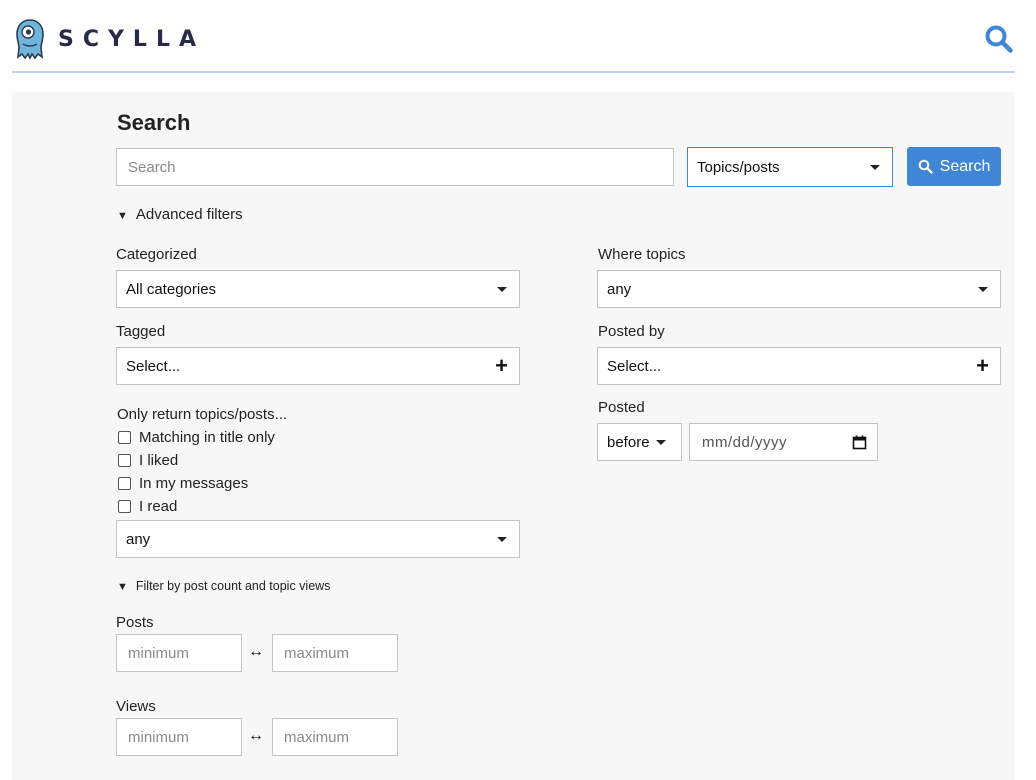 This screenshot has height=780, width=1036. I want to click on search-input, so click(395, 167).